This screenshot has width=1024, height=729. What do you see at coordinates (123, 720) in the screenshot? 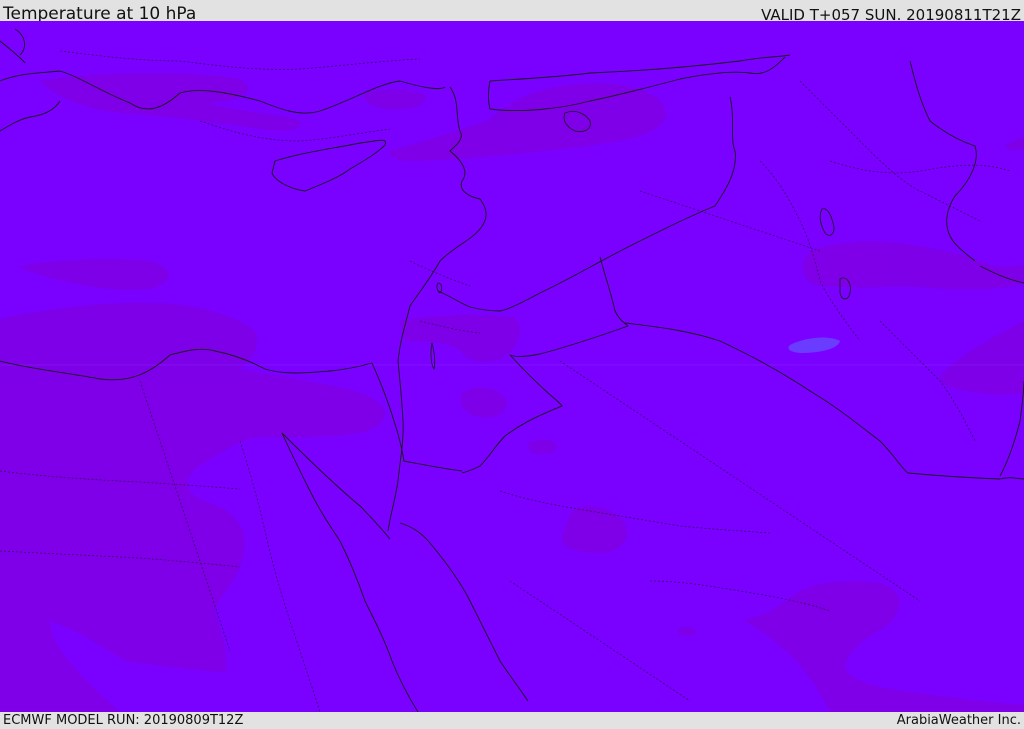
I see `model-run-label: ECMWF MODEL RUN: 20190809T12Z` at bounding box center [123, 720].